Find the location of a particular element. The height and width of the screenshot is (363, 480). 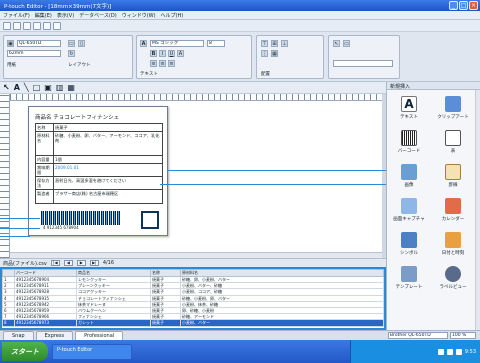

panel-item-label: 画面キャプチャ is located at coordinates (409, 219).